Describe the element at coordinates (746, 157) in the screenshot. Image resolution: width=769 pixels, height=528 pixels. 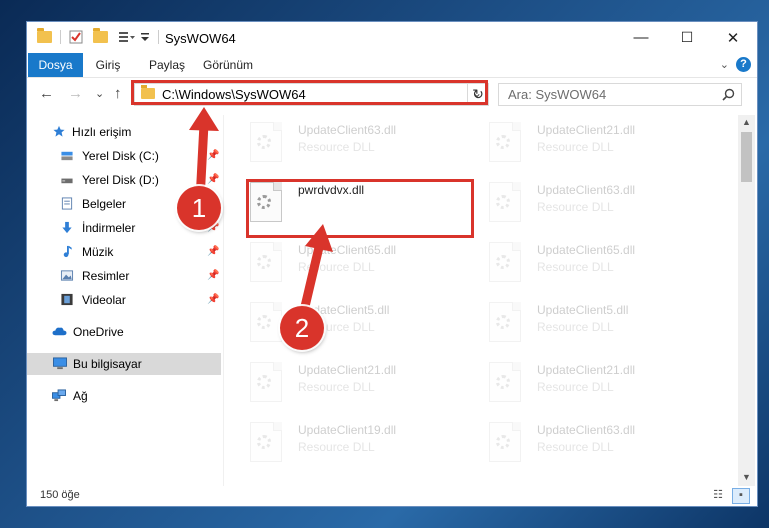
I see `scrollbar-thumb` at that location.